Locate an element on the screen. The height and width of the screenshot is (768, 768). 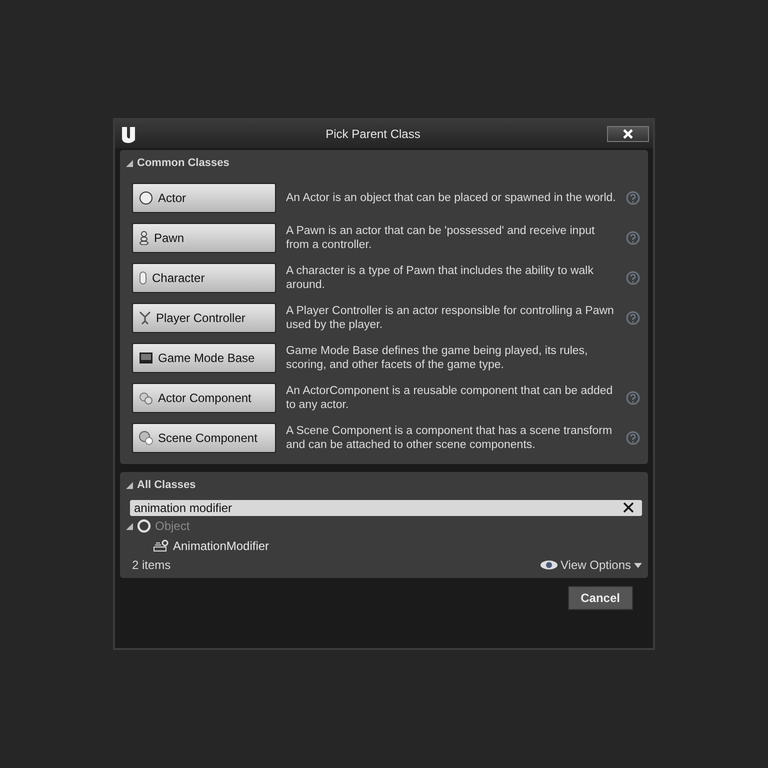
class-button: Pawn is located at coordinates (204, 238).